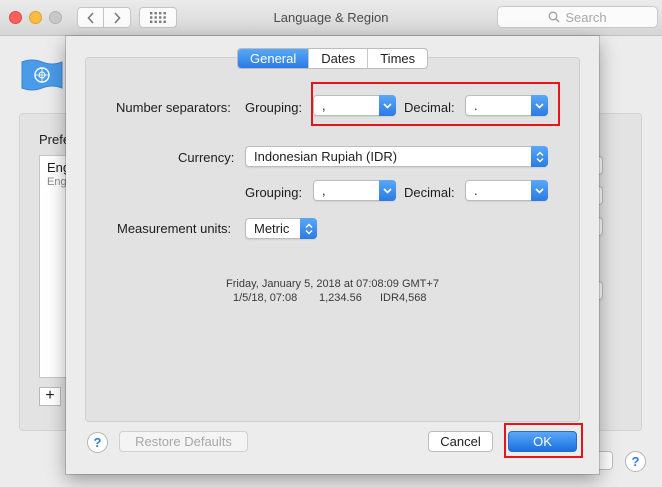  What do you see at coordinates (635, 461) in the screenshot?
I see `parent-help-button: ?` at bounding box center [635, 461].